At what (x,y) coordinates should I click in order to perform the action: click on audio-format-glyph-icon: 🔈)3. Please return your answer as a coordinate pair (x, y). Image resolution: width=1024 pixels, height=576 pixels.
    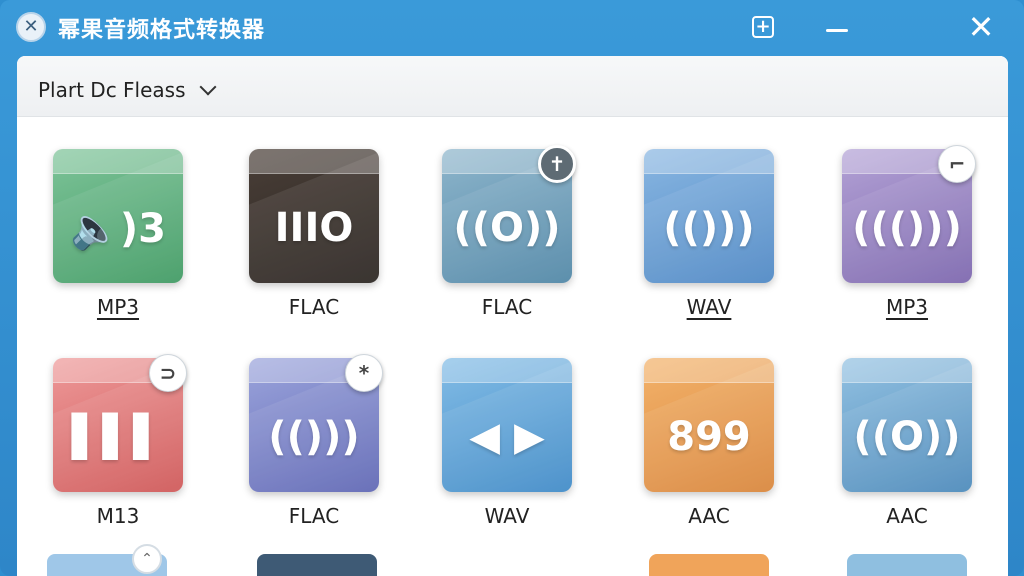
    Looking at the image, I should click on (118, 228).